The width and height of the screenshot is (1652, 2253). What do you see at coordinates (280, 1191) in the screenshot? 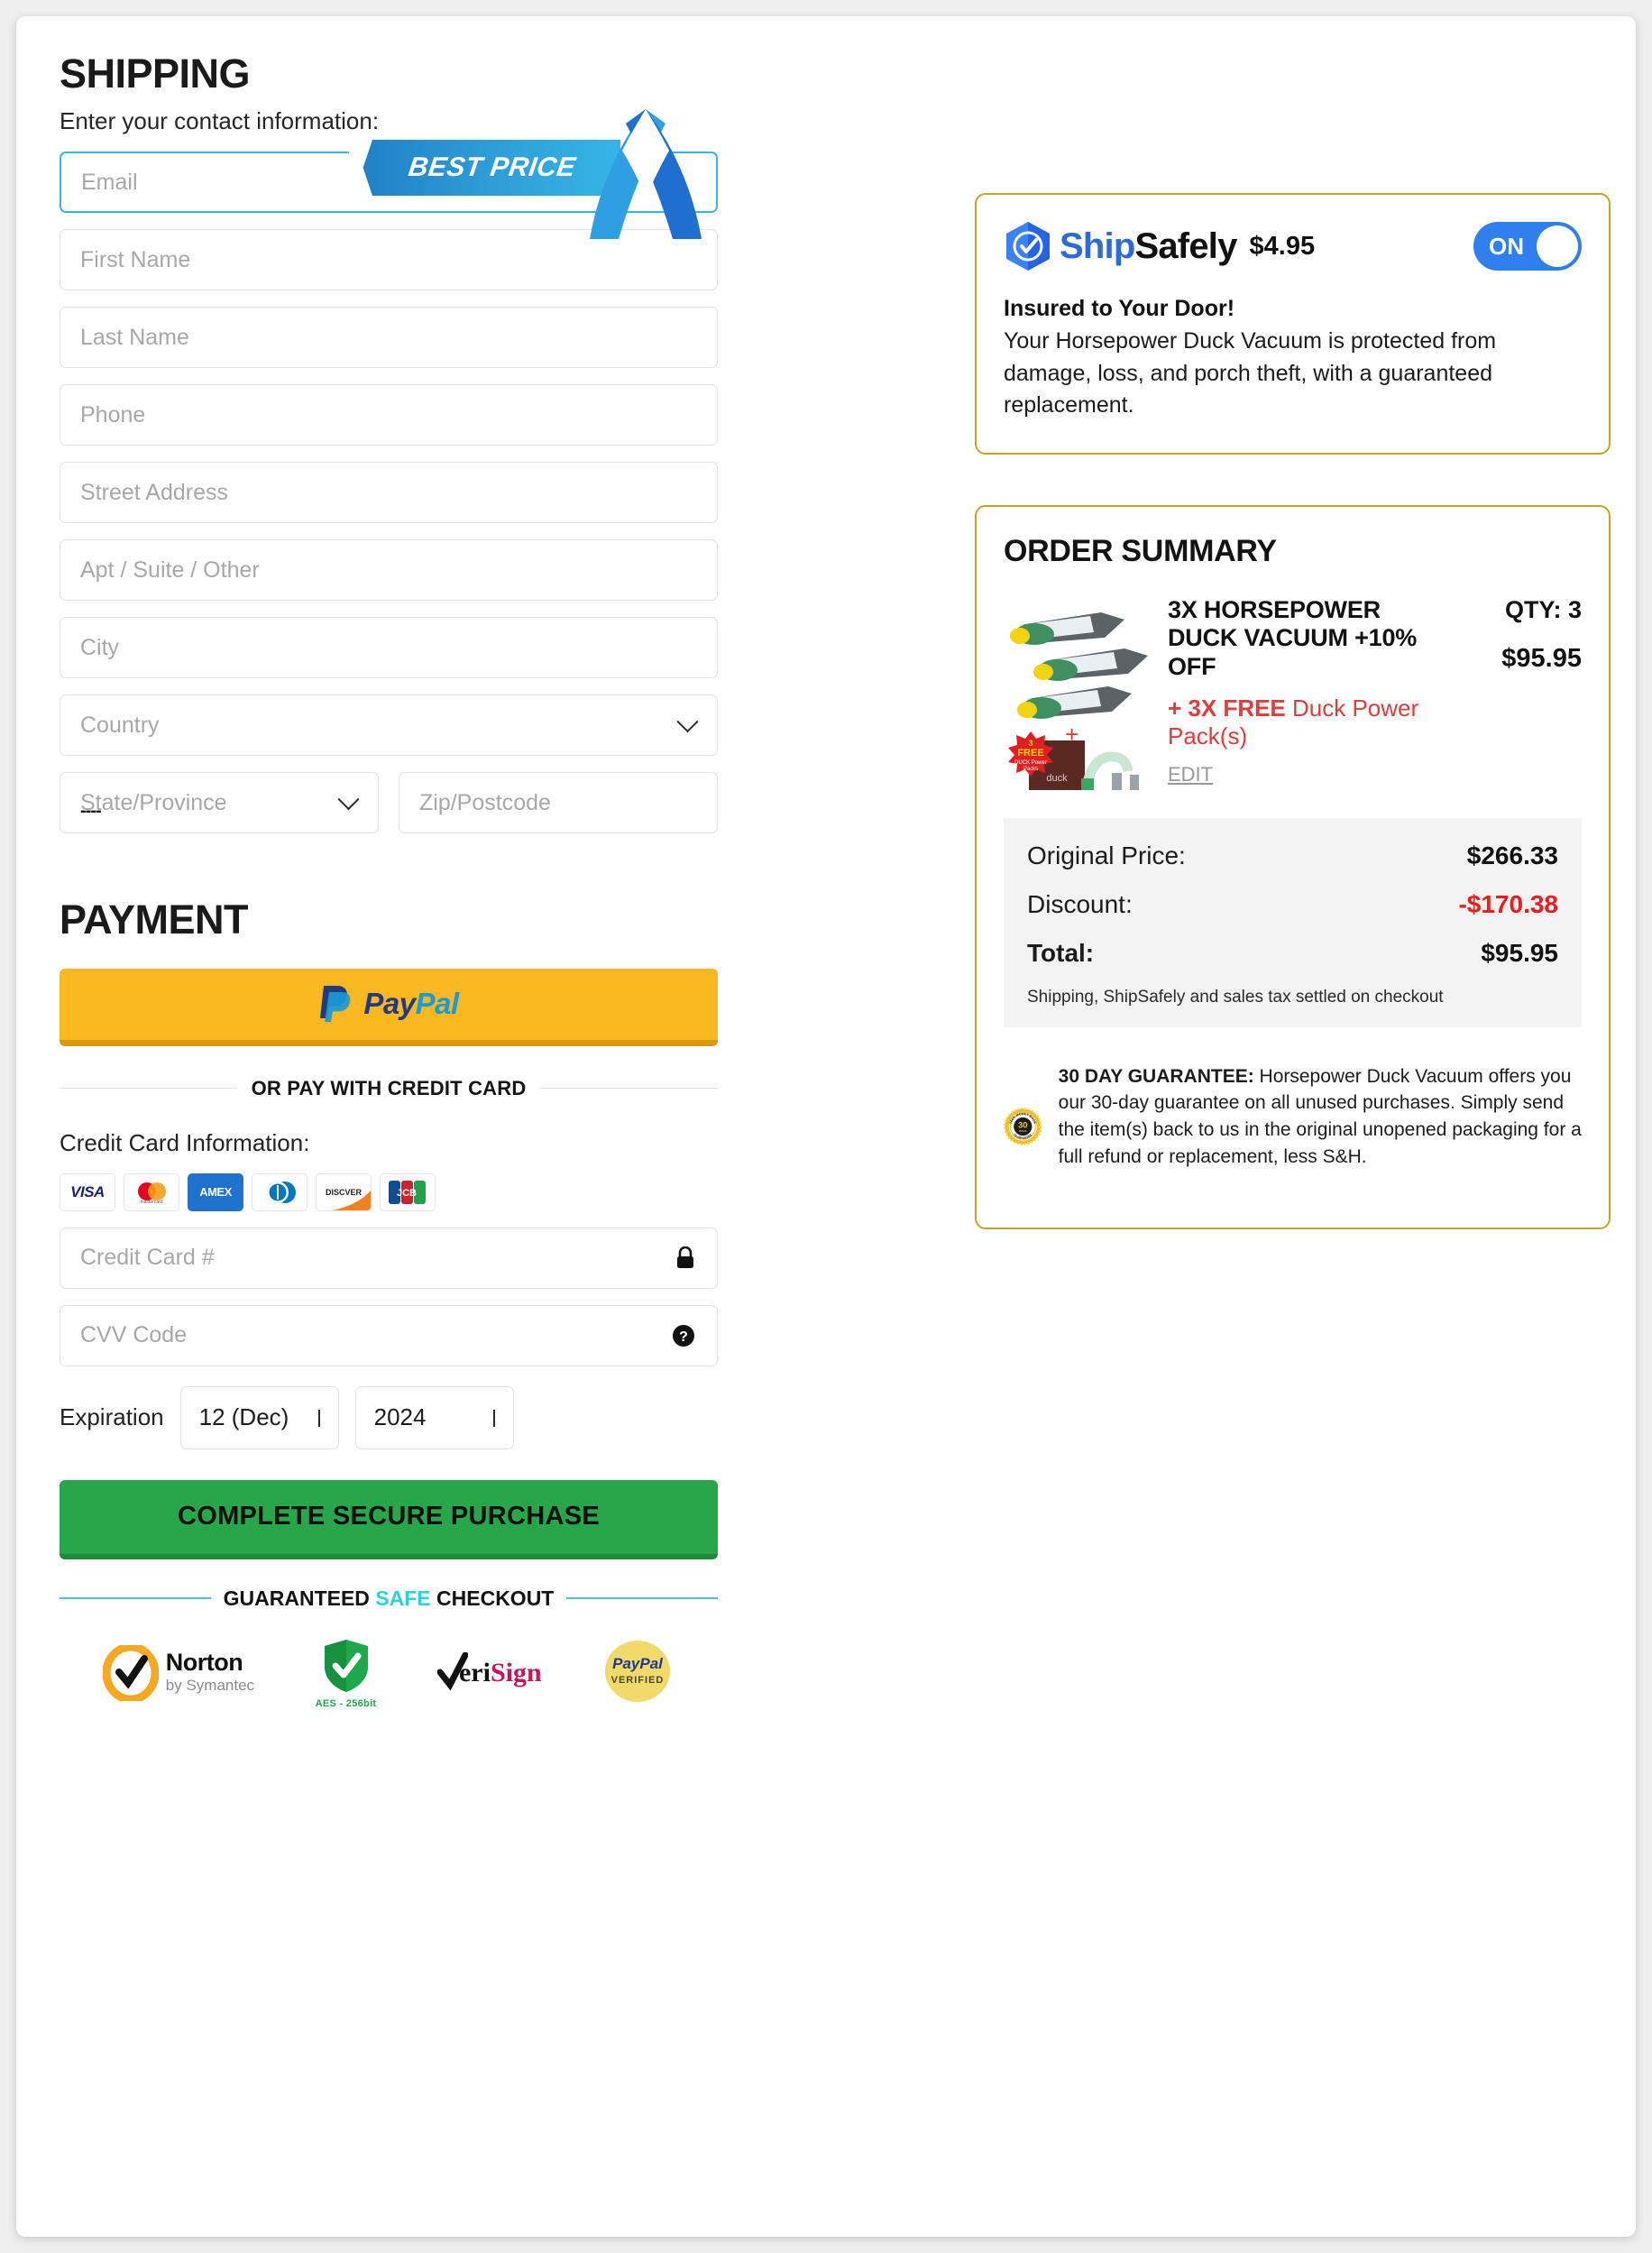
I see `diners-club-icon` at bounding box center [280, 1191].